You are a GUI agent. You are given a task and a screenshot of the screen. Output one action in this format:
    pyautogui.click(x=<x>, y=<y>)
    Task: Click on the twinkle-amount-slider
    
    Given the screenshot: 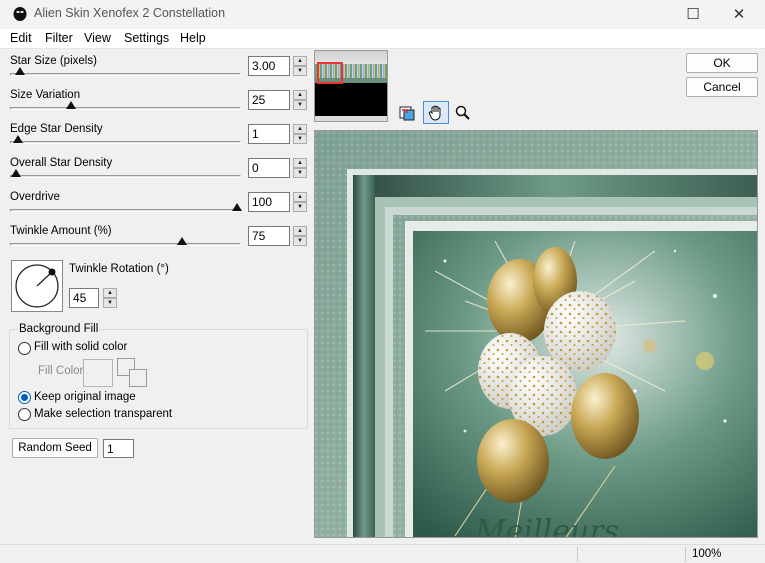 What is the action you would take?
    pyautogui.click(x=125, y=241)
    